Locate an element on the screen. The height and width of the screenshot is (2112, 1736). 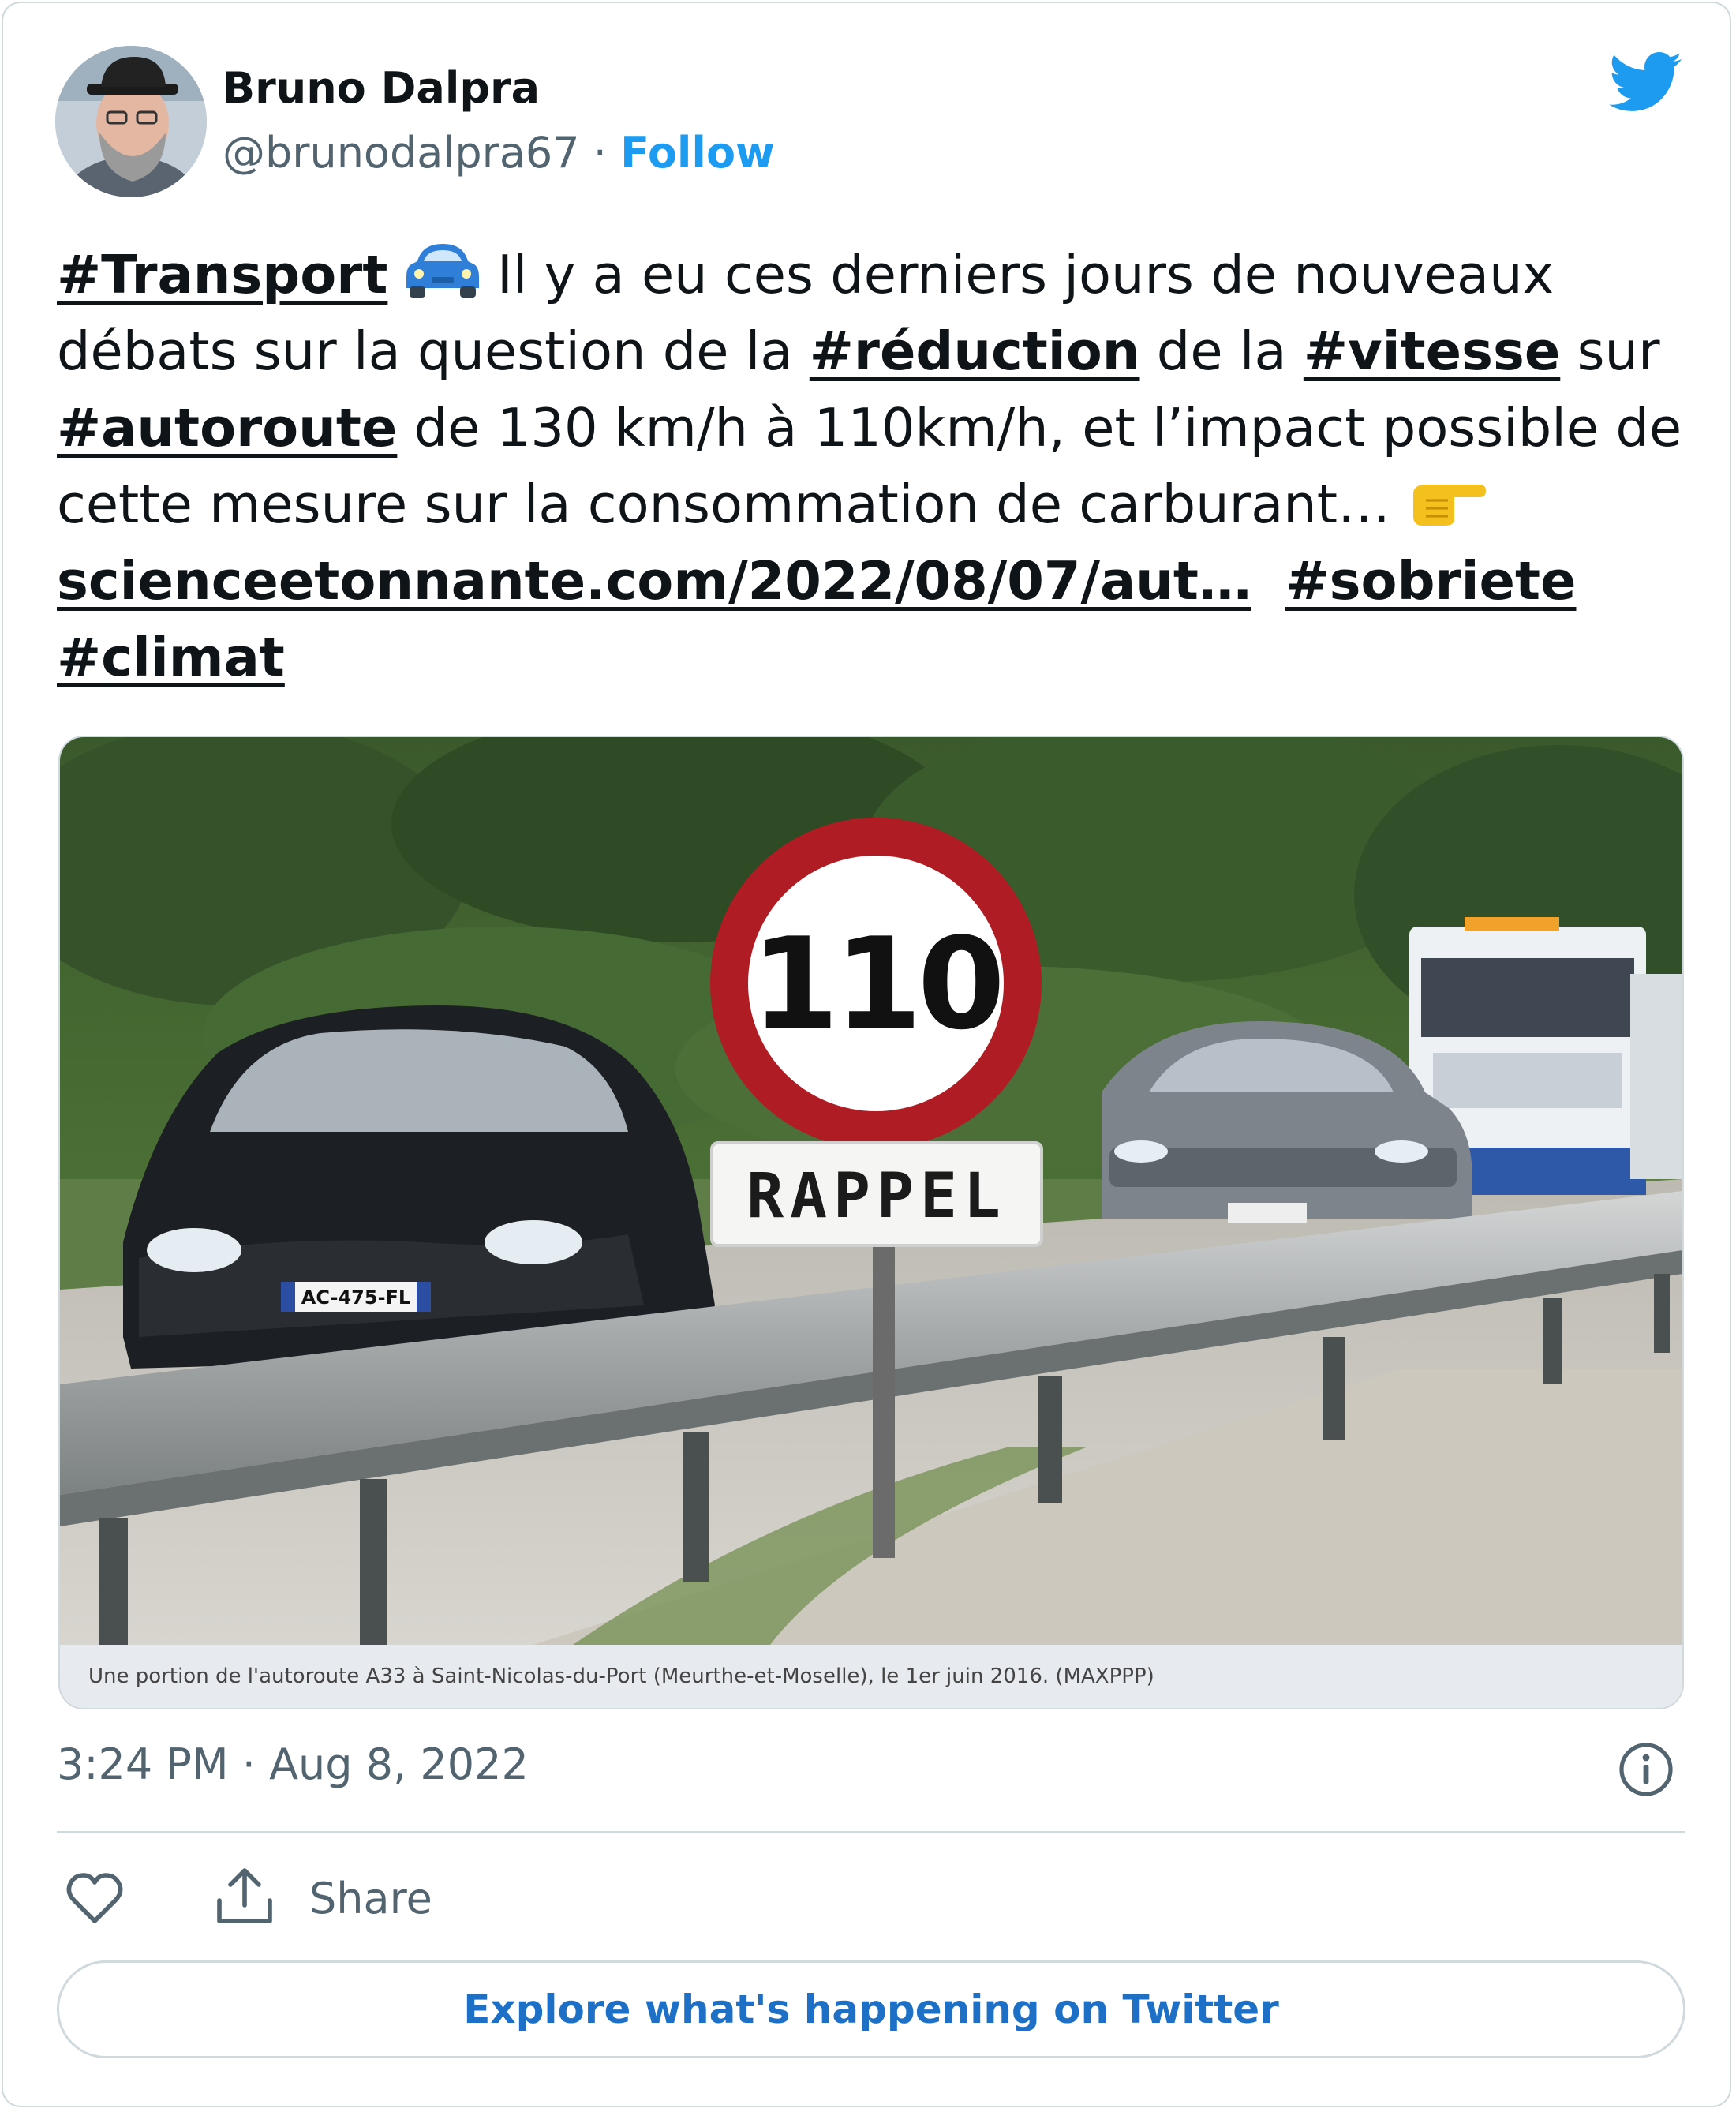
avatar is located at coordinates (131, 121).